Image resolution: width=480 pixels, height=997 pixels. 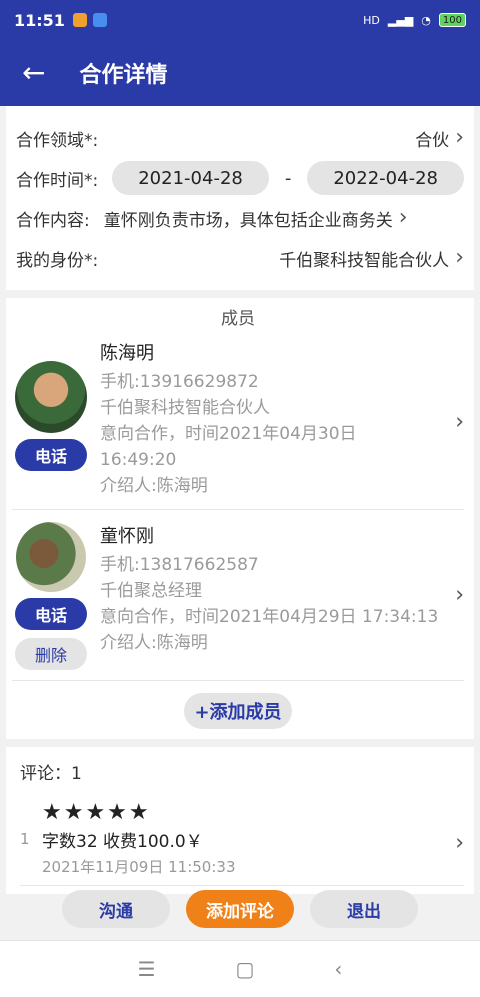 What do you see at coordinates (138, 460) in the screenshot?
I see `member-intent-time: 16:49:20` at bounding box center [138, 460].